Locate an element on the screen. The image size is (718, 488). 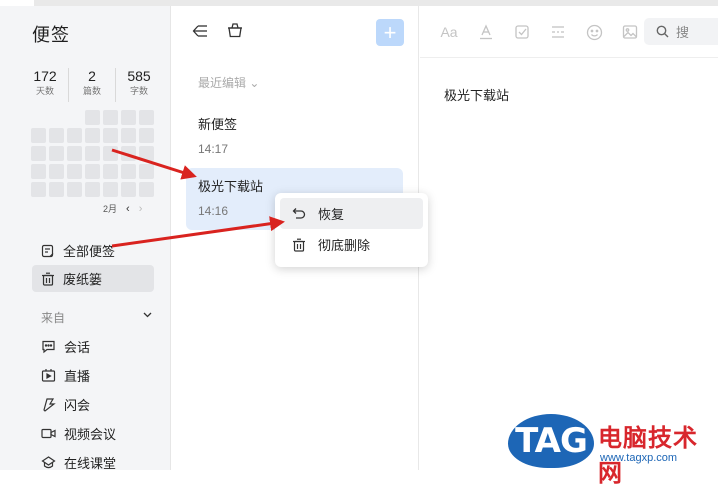
emoji-icon is located at coordinates (594, 32).